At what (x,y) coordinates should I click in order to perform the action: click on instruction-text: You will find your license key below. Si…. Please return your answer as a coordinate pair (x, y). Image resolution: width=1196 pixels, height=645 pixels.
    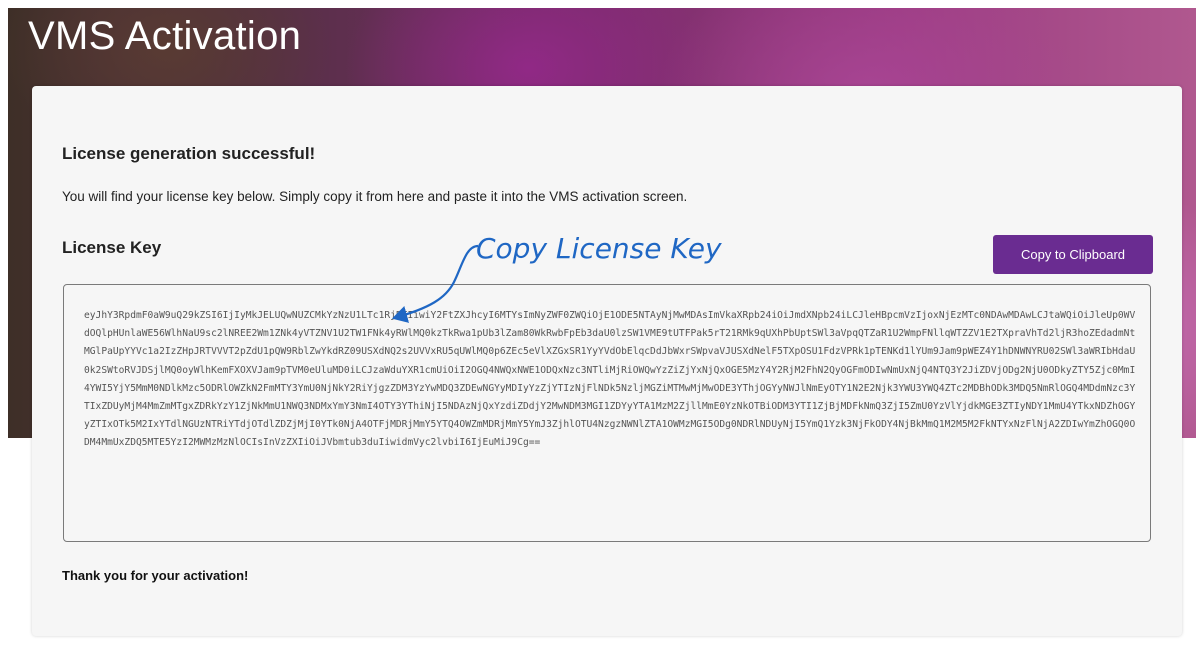
    Looking at the image, I should click on (375, 196).